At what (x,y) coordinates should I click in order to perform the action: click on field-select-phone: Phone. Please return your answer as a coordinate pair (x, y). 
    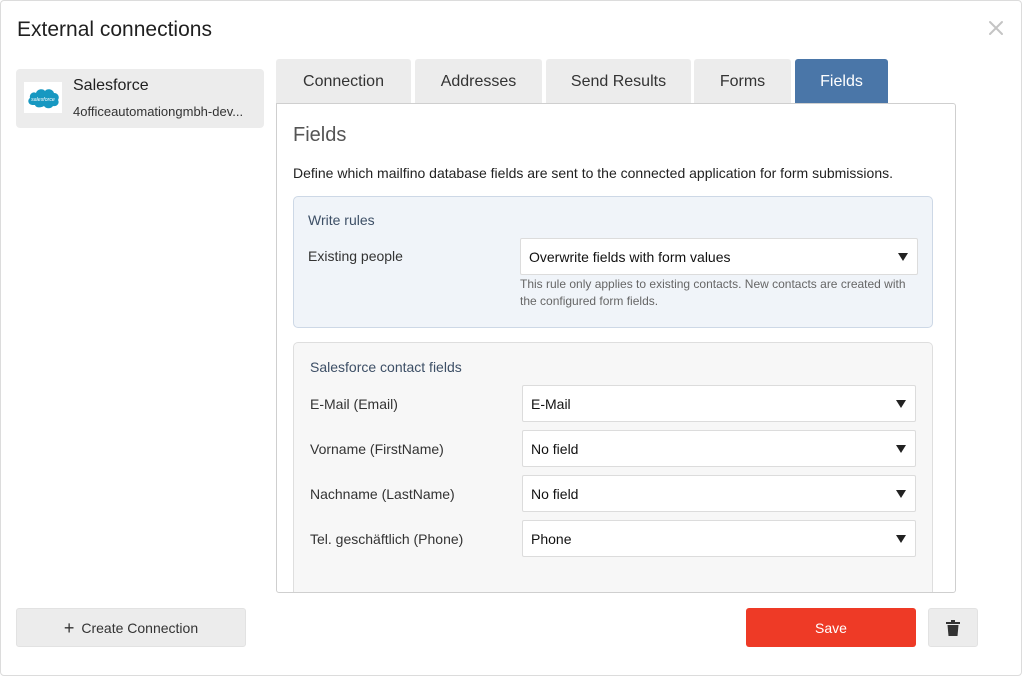
    Looking at the image, I should click on (719, 538).